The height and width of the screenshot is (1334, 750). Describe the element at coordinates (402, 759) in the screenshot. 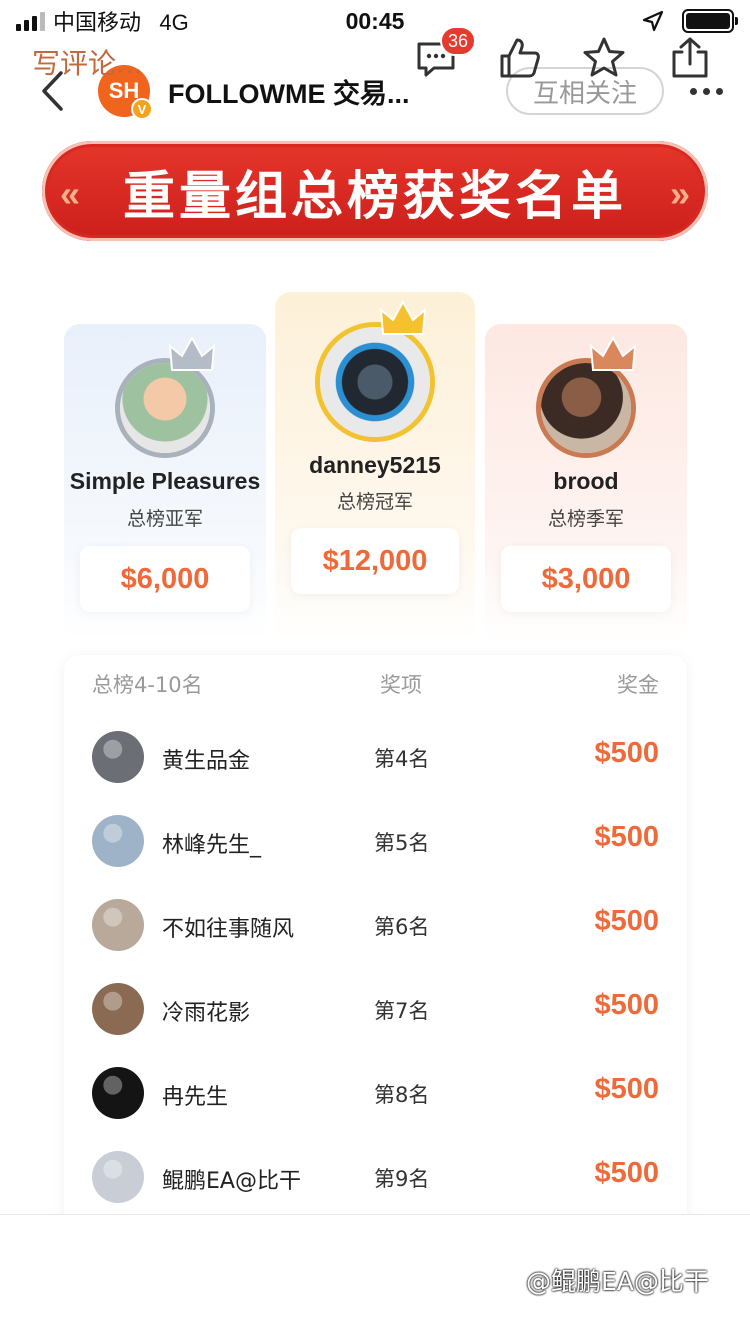

I see `row-rank: 第4名` at that location.